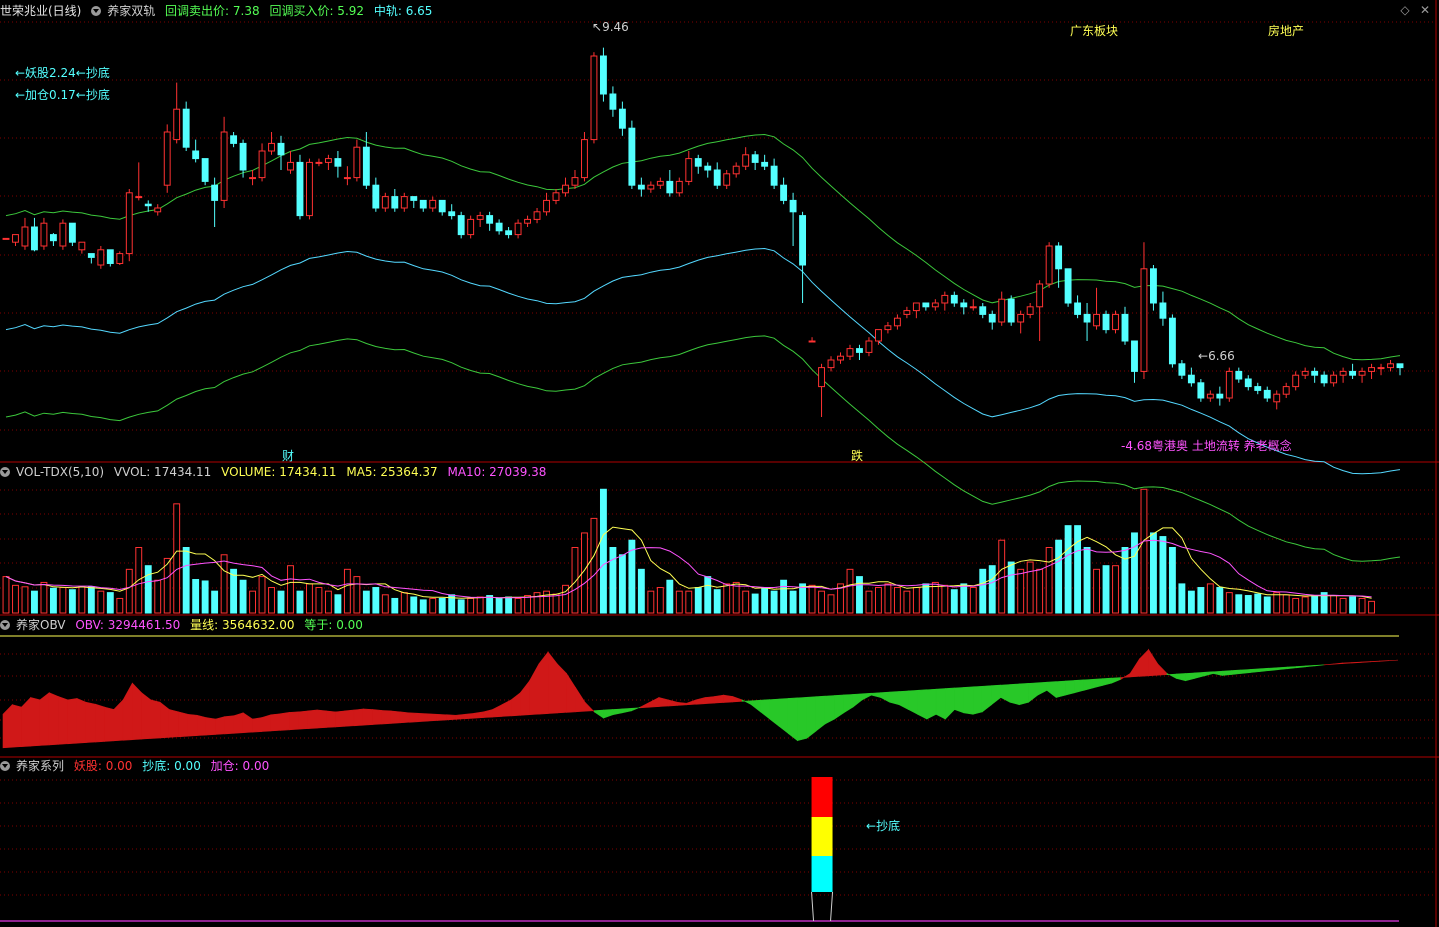  What do you see at coordinates (822, 906) in the screenshot?
I see `signal-stem` at bounding box center [822, 906].